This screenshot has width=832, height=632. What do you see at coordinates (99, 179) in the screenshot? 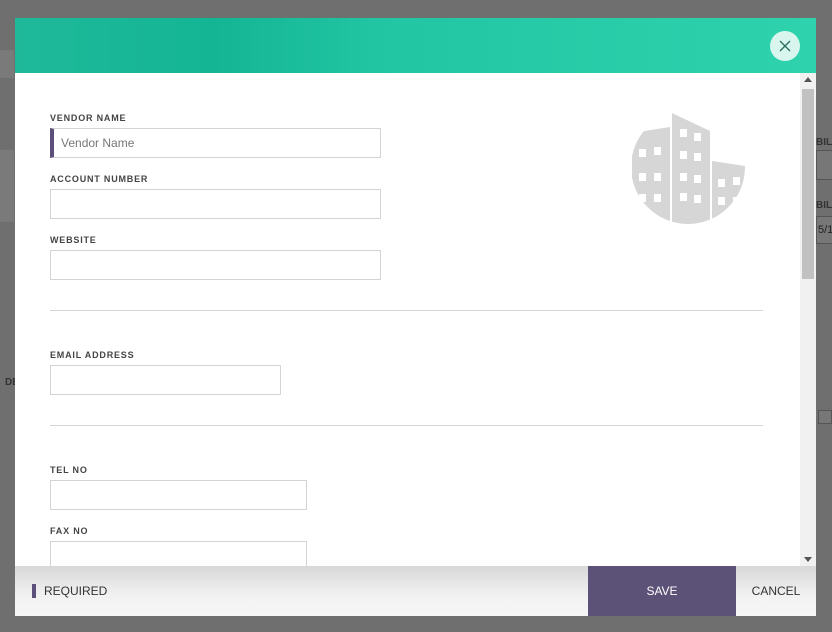
I see `account-number-label: ACCOUNT NUMBER` at bounding box center [99, 179].